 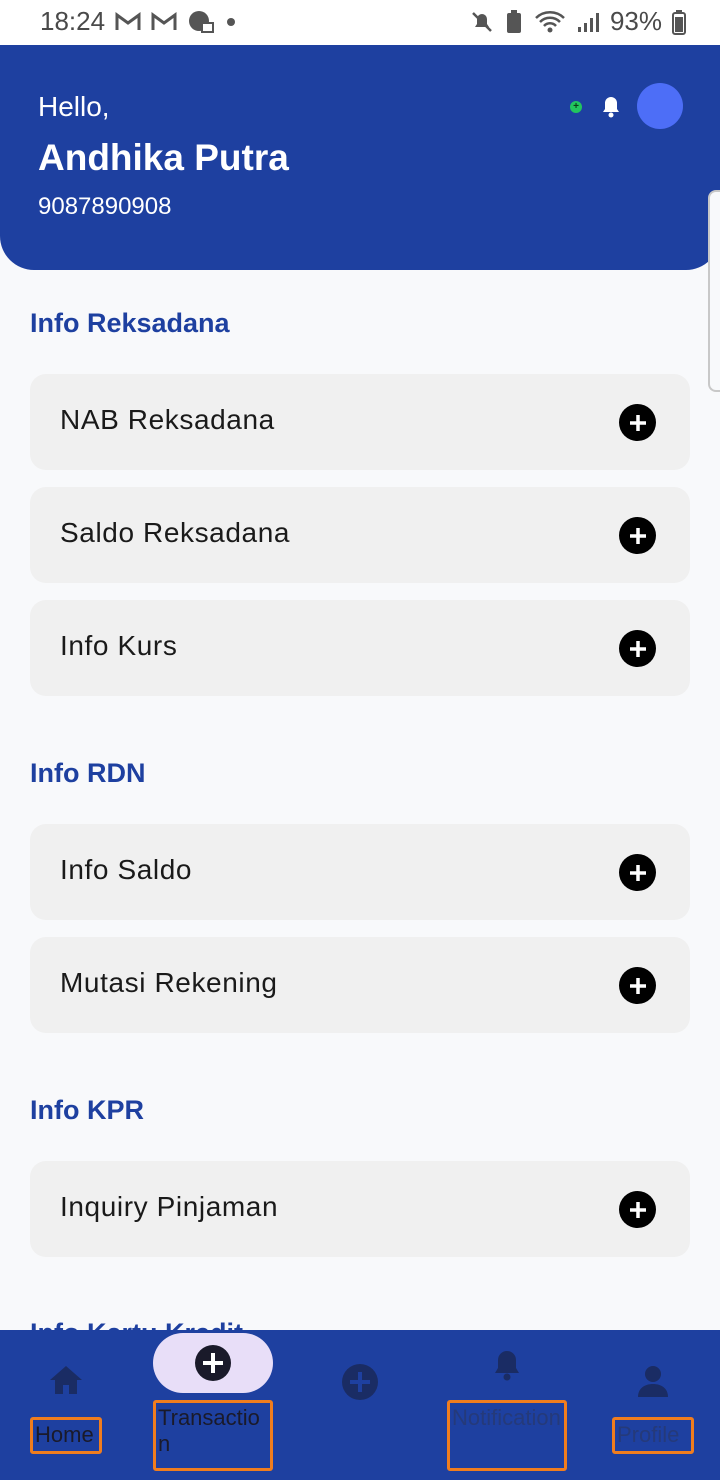 What do you see at coordinates (73, 21) in the screenshot?
I see `status-time: 18:24` at bounding box center [73, 21].